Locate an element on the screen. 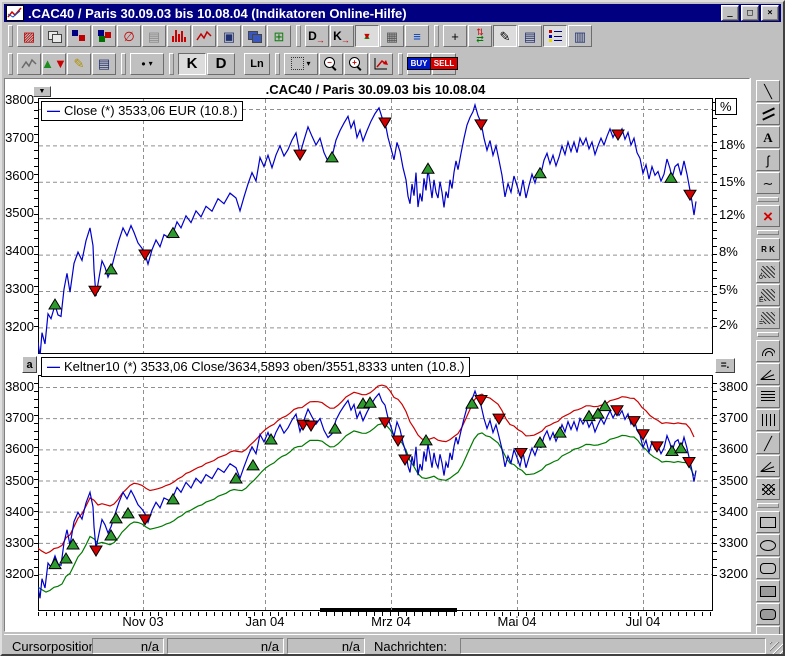 The image size is (785, 656). signals-triangles-icon-glyph: ▲ is located at coordinates (47, 63).